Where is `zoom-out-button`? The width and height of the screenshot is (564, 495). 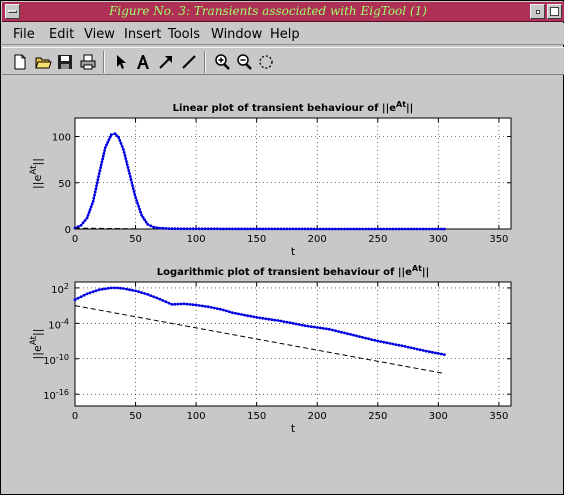
zoom-out-button is located at coordinates (244, 62).